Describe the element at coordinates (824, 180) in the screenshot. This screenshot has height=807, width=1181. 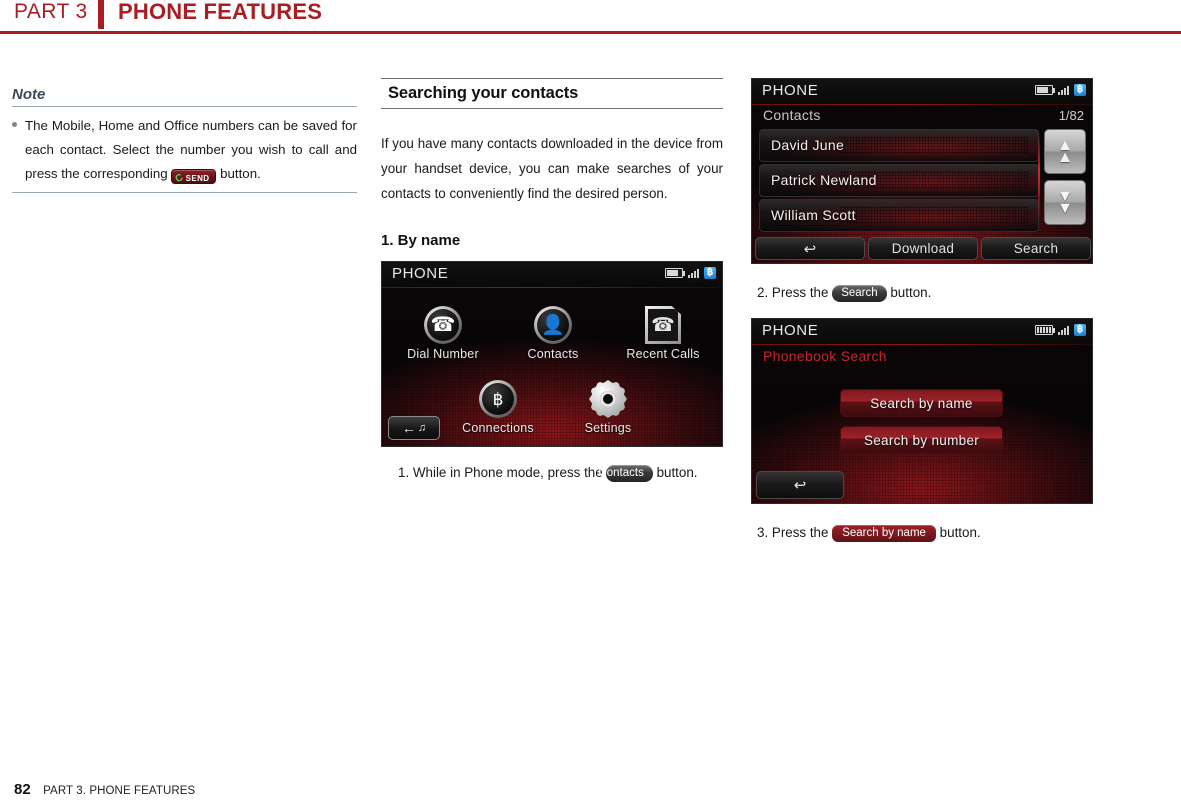
I see `contact-name: Patrick Newland` at that location.